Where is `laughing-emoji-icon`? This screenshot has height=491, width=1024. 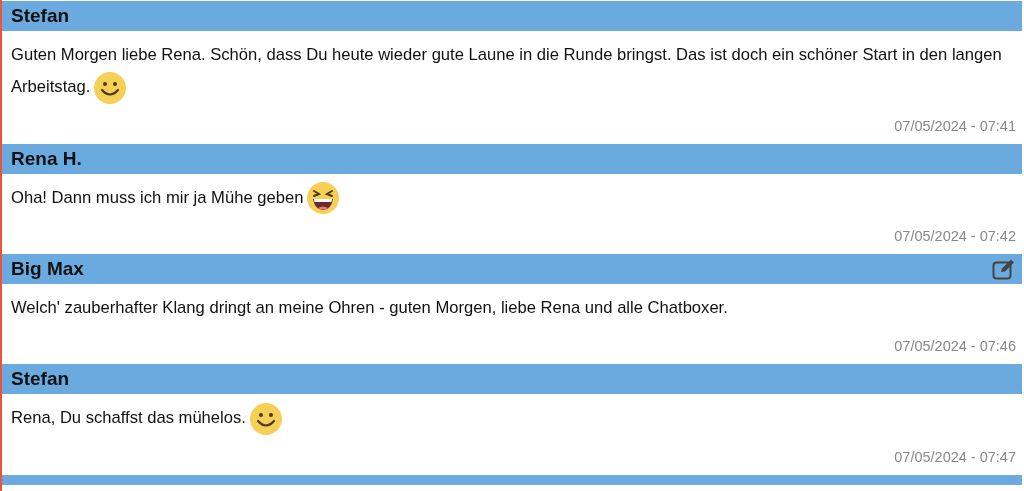
laughing-emoji-icon is located at coordinates (323, 198).